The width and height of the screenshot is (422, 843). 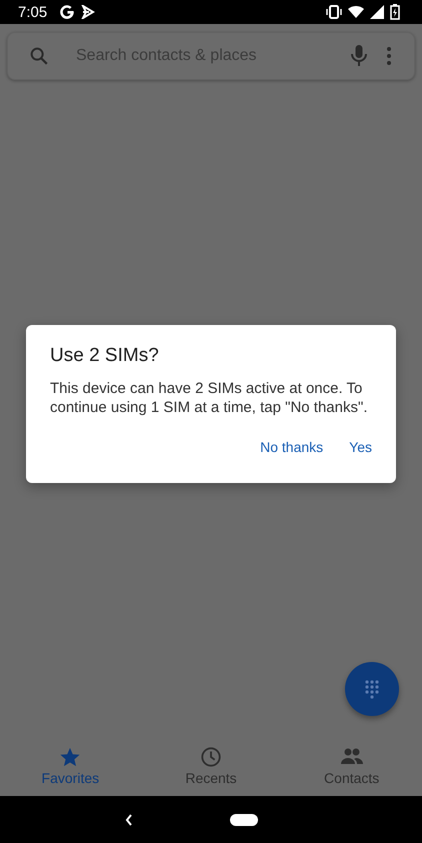 I want to click on more-options-icon, so click(x=389, y=56).